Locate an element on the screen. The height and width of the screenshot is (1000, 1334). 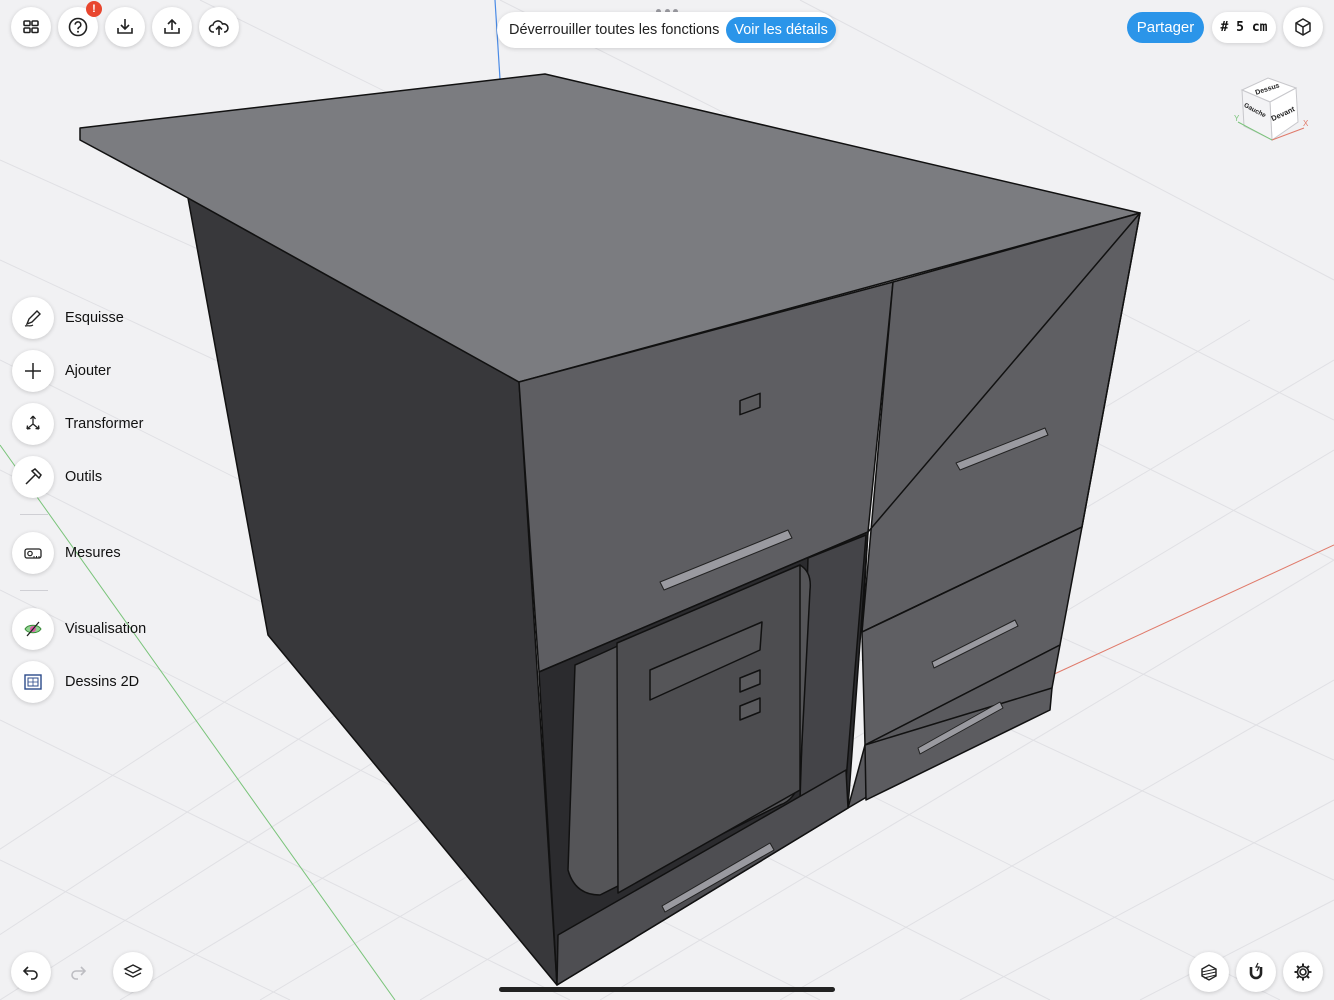
tape-measure-icon is located at coordinates (33, 553).